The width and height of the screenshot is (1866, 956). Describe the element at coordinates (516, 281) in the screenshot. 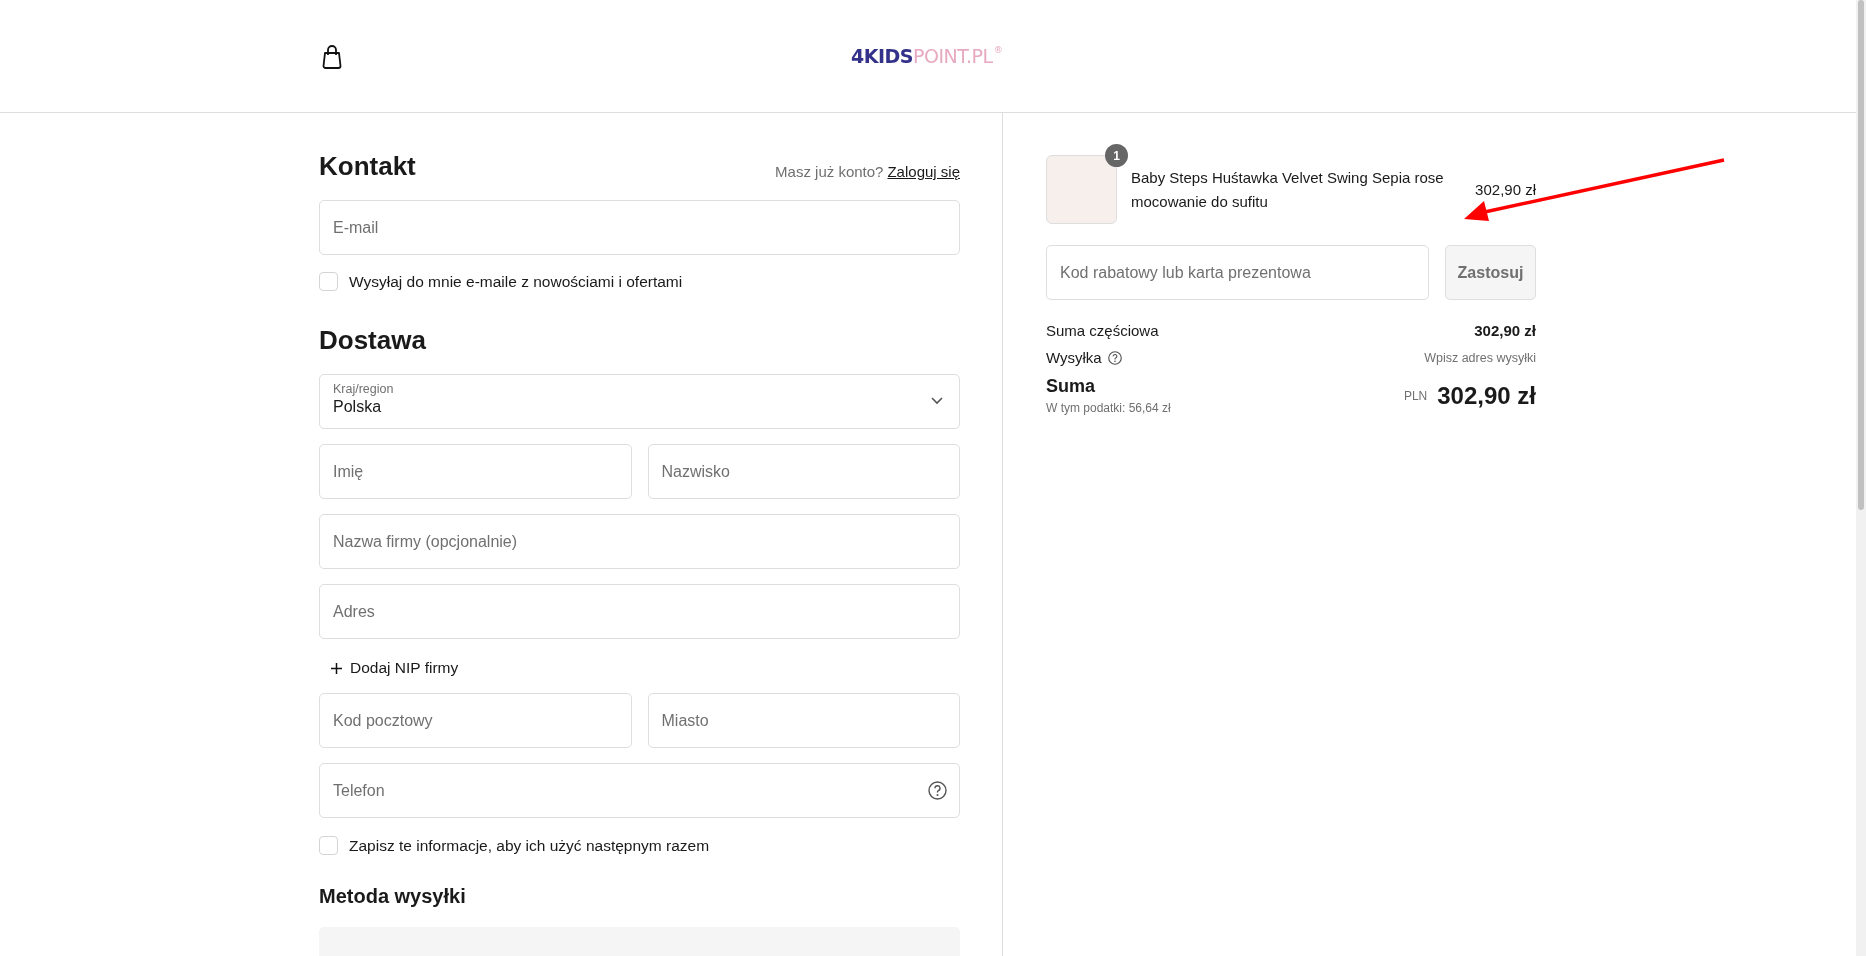

I see `checkbox-label: Wysyłaj do mnie e-maile z nowościami i ofertami` at that location.